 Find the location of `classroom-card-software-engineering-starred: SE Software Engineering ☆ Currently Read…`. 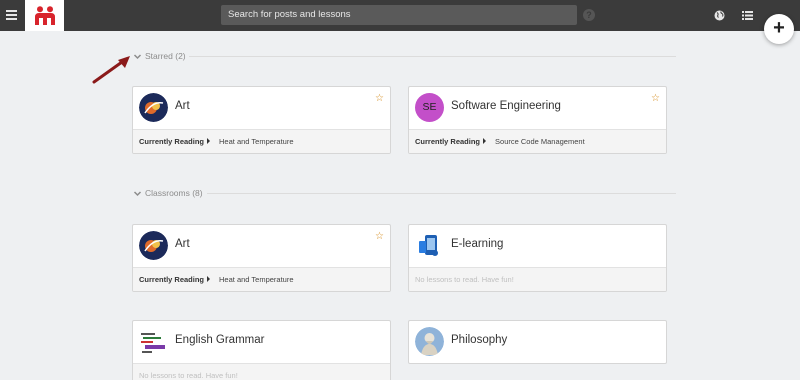

classroom-card-software-engineering-starred: SE Software Engineering ☆ Currently Read… is located at coordinates (537, 120).